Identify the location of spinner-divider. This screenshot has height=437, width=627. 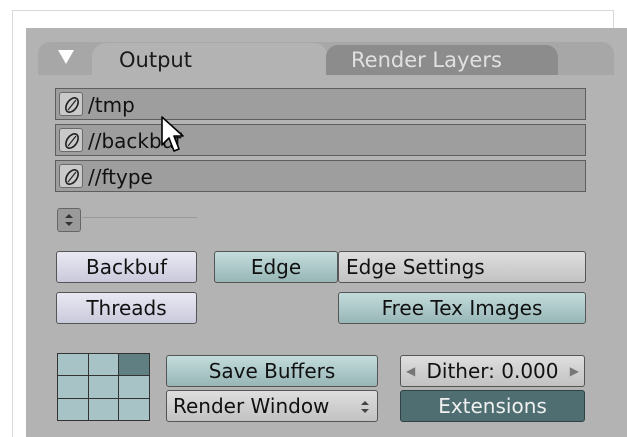
(139, 217).